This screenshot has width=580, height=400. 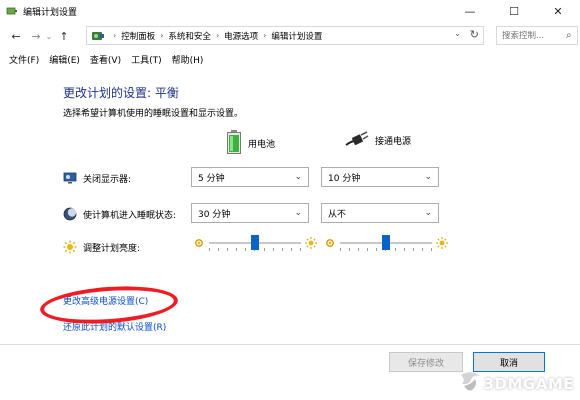 I want to click on page-description: 选择希望计算机使用的睡眠设置和显示设置。, so click(x=153, y=114).